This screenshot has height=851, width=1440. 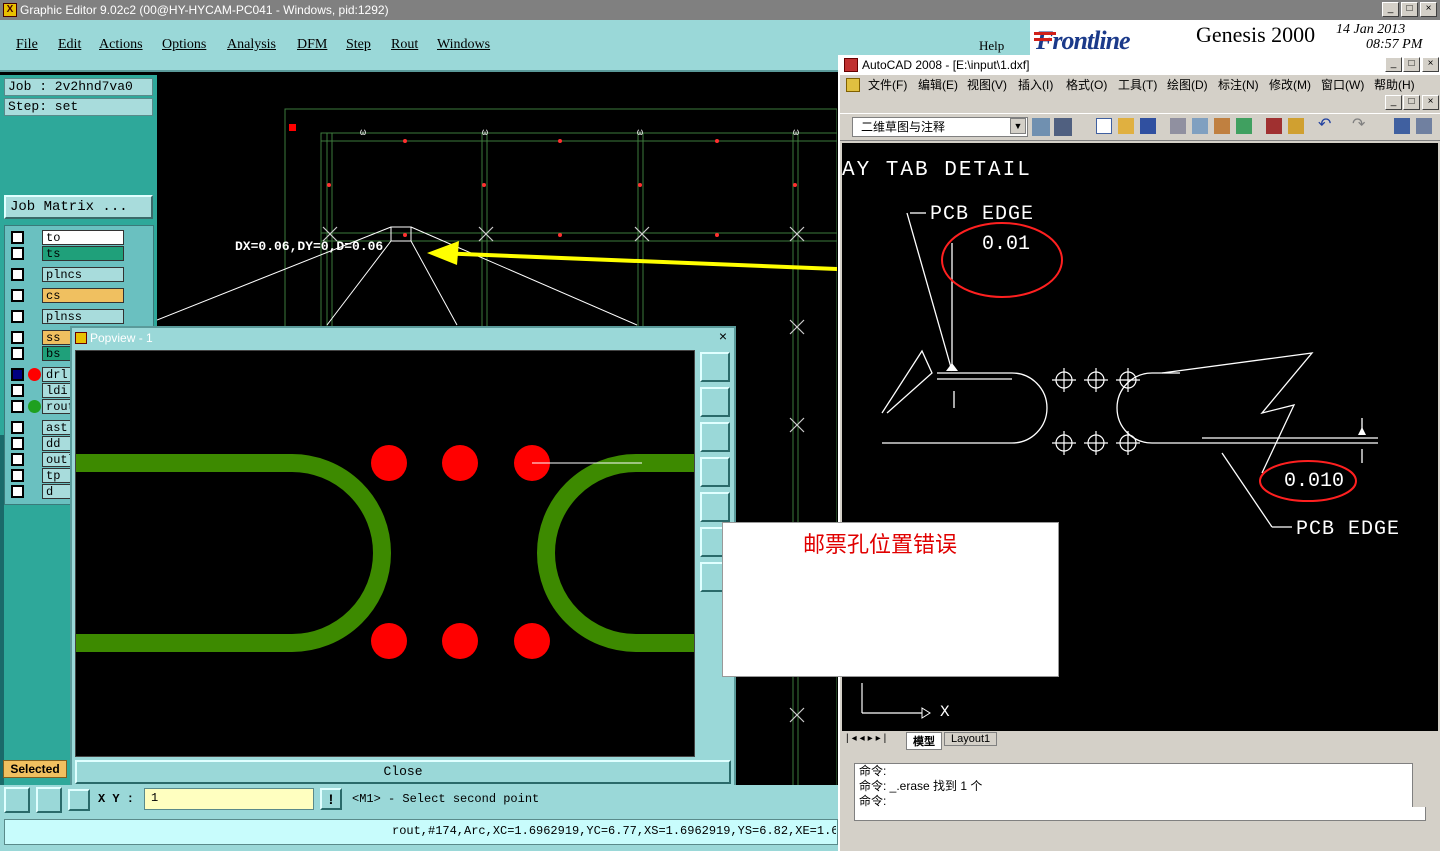 What do you see at coordinates (69, 45) in the screenshot?
I see `menu-edit: Edit` at bounding box center [69, 45].